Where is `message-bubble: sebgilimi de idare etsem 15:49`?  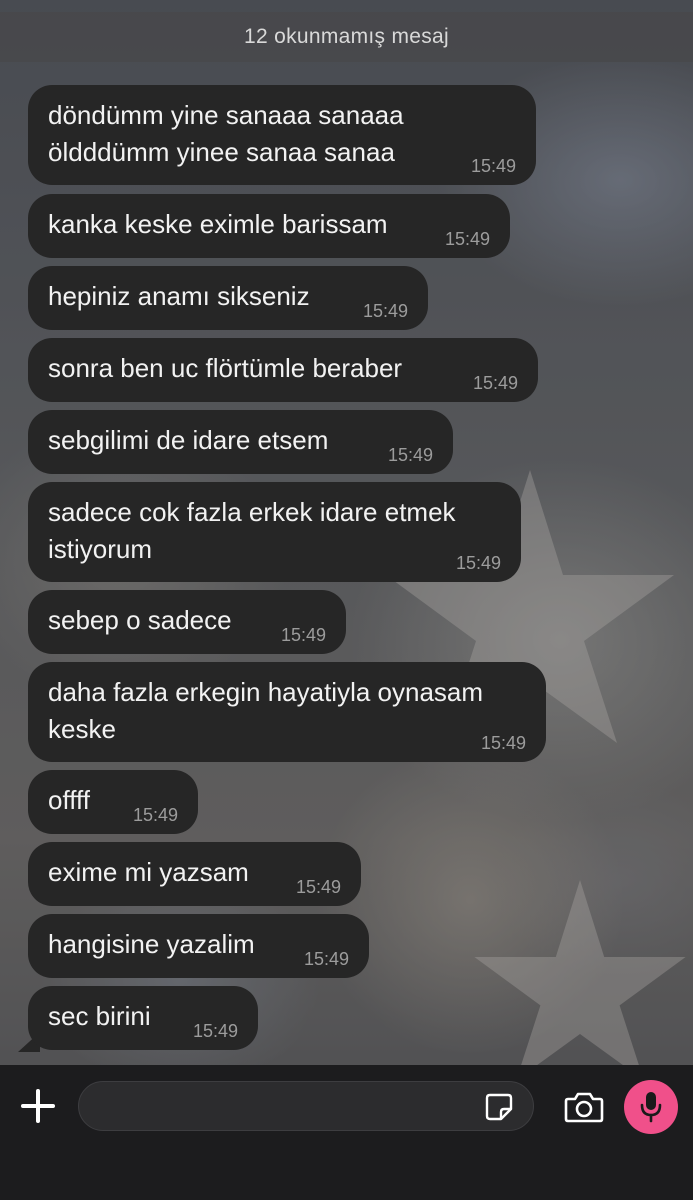
message-bubble: sebgilimi de idare etsem 15:49 is located at coordinates (240, 442).